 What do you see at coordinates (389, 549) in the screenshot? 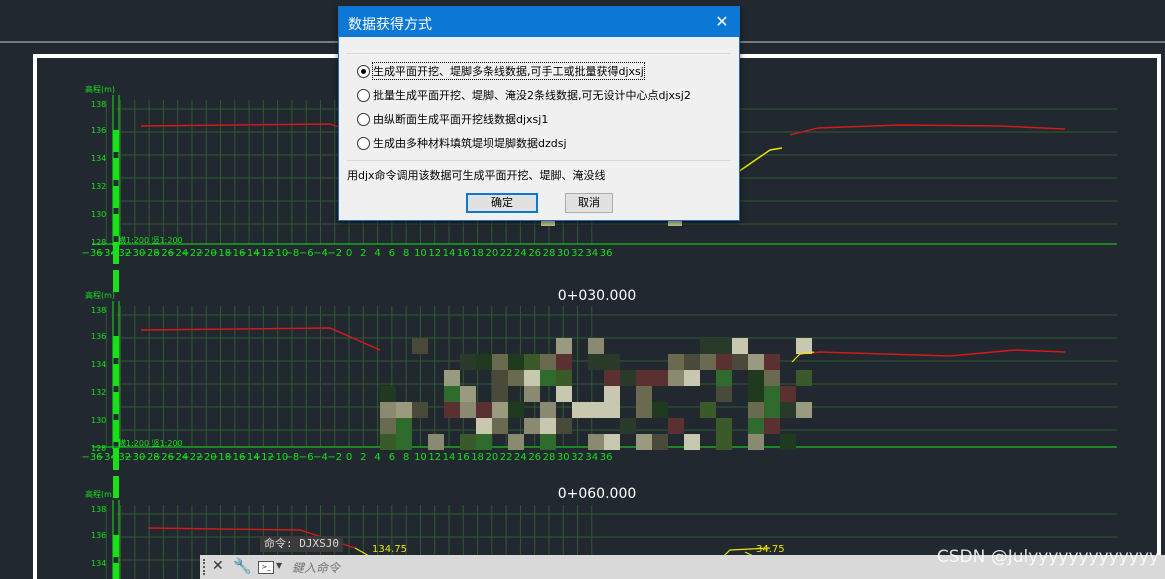
I see `elevation-annotation: 134.75` at bounding box center [389, 549].